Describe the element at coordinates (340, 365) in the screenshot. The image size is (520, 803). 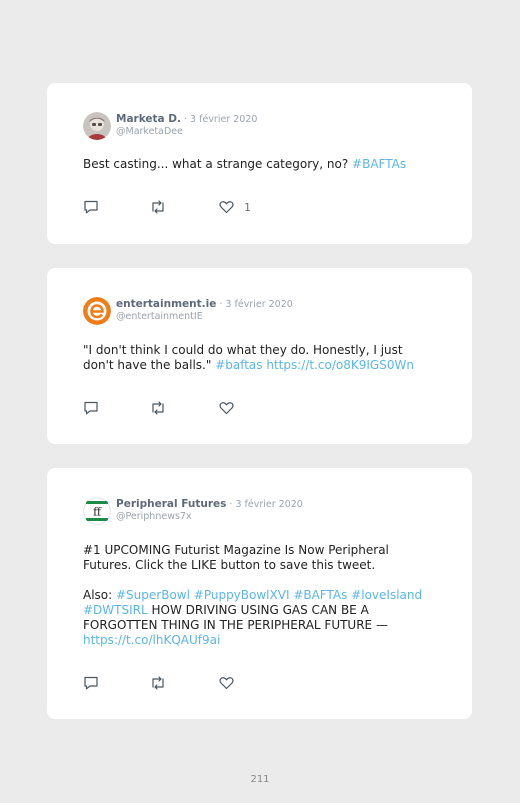
I see `tweet-link: https://t.co/o8K9IGS0Wn` at that location.